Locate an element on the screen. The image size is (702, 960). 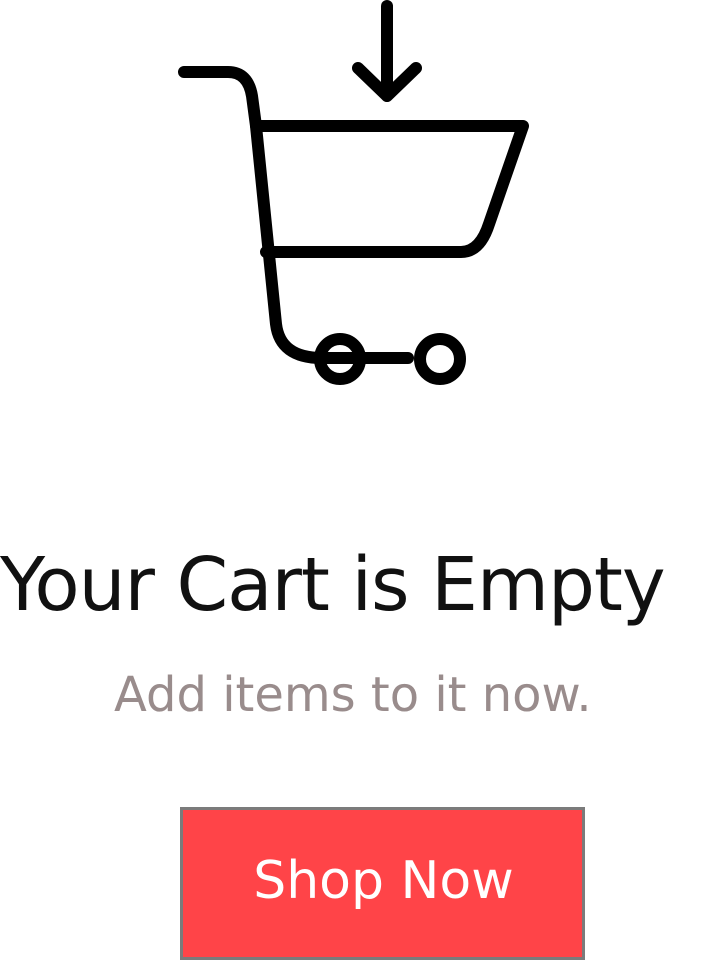
shop-now-button-label: Shop Now is located at coordinates (383, 881).